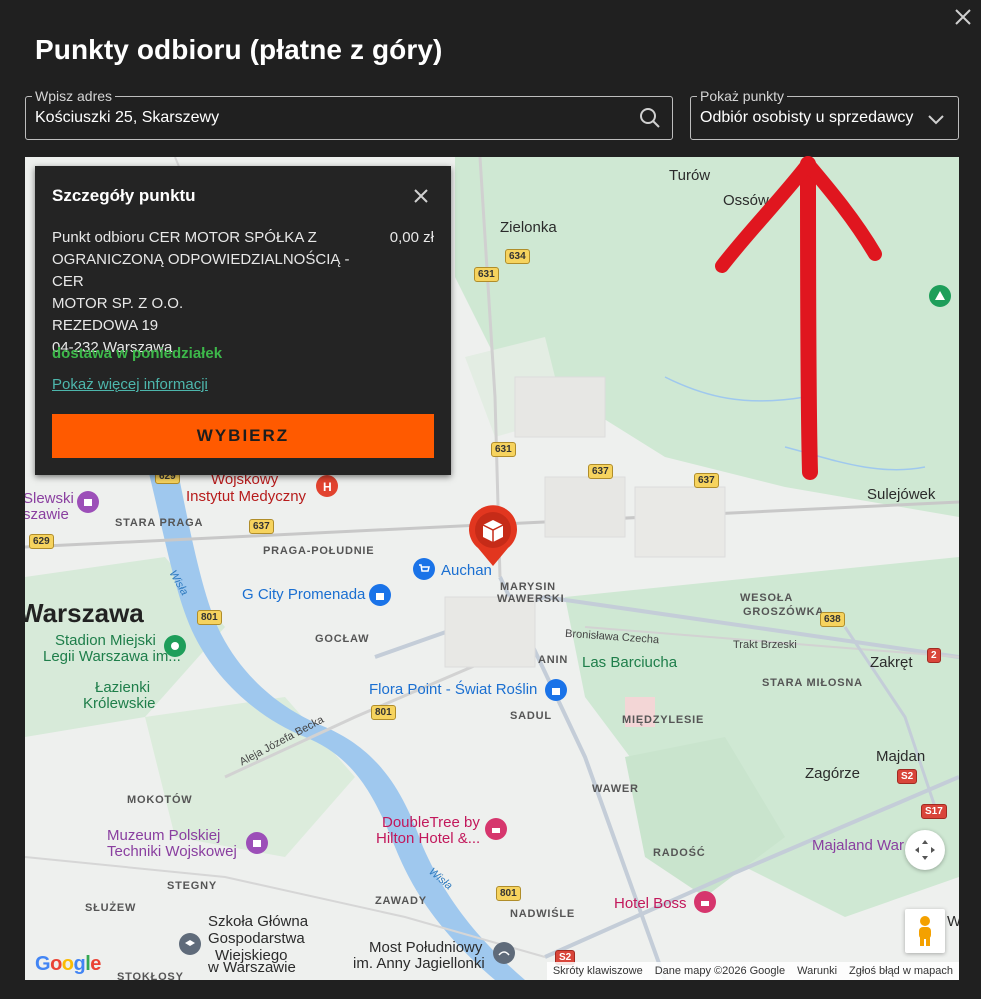  Describe the element at coordinates (105, 640) in the screenshot. I see `map-poi-stadion: Stadion Miejski` at that location.